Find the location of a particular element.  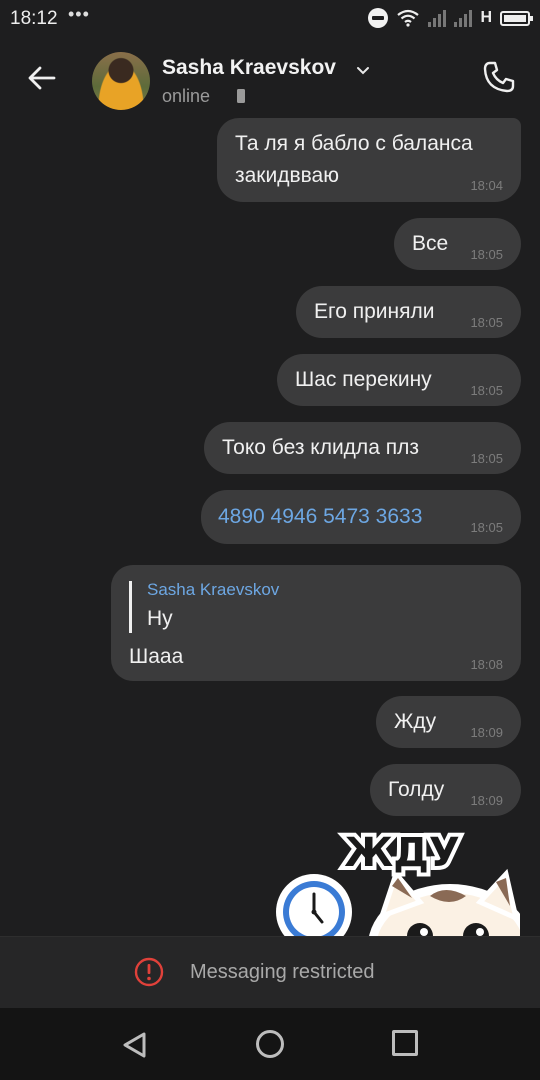

chevron-down-icon is located at coordinates (363, 71).